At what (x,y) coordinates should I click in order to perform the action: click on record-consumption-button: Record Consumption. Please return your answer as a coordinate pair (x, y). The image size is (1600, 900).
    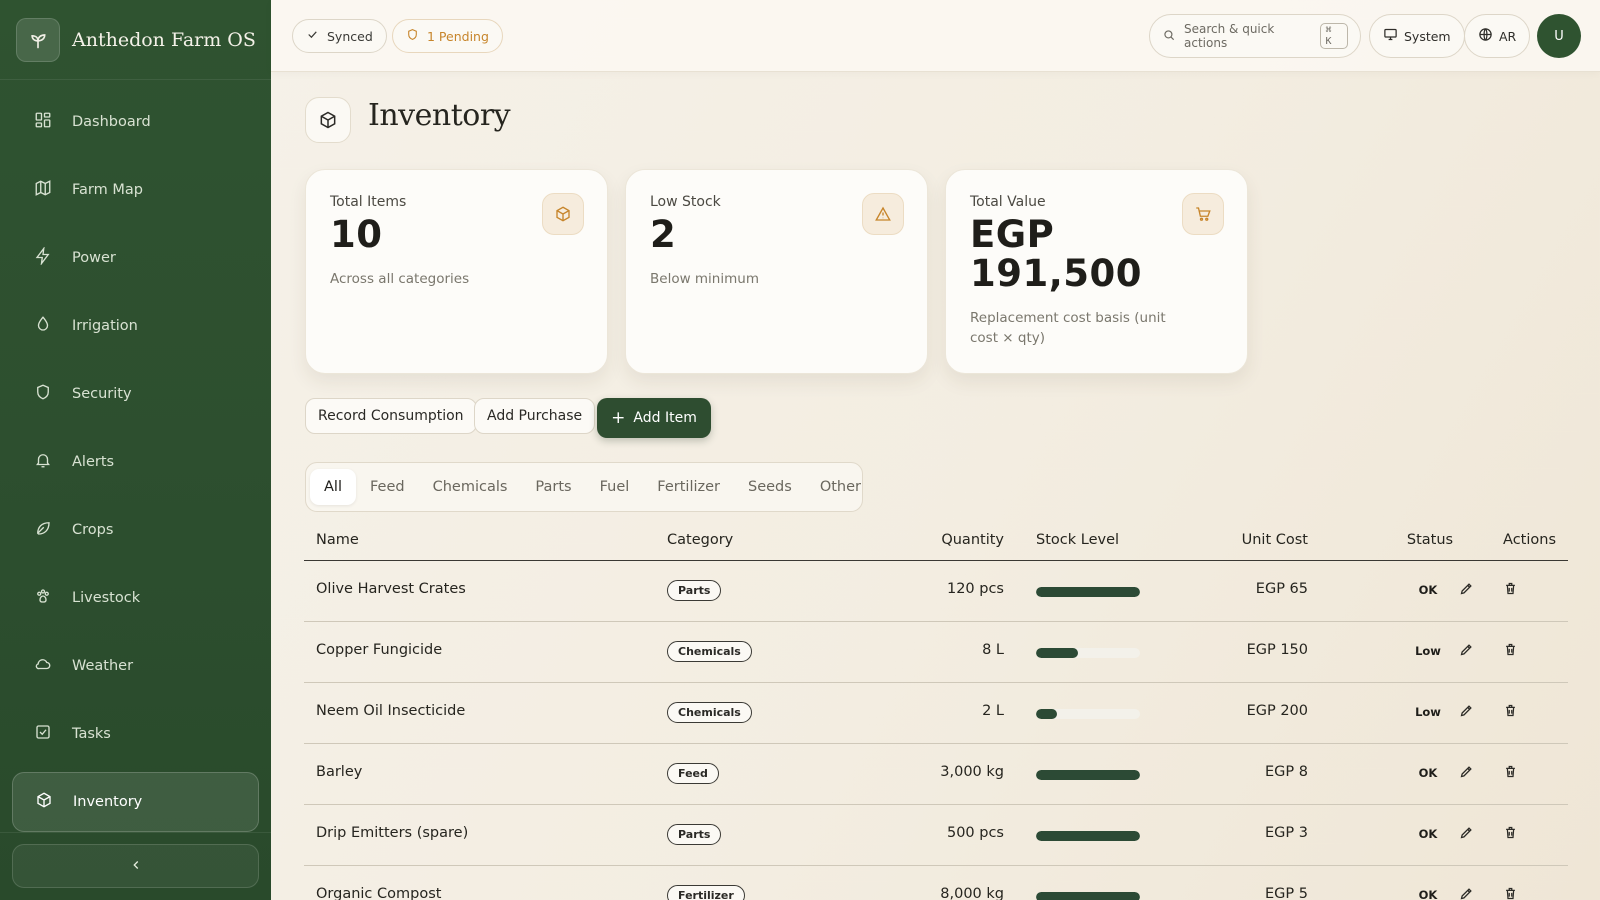
    Looking at the image, I should click on (391, 416).